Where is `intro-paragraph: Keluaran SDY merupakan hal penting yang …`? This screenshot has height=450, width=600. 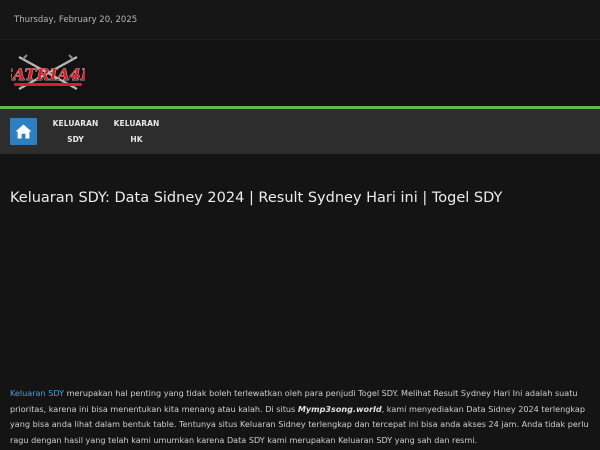
intro-paragraph: Keluaran SDY merupakan hal penting yang … is located at coordinates (300, 417).